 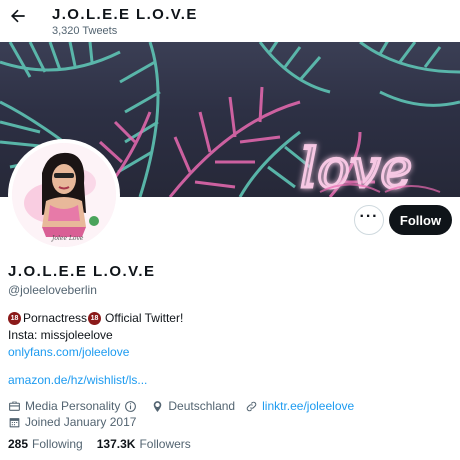 I want to click on location-pin-icon, so click(x=157, y=406).